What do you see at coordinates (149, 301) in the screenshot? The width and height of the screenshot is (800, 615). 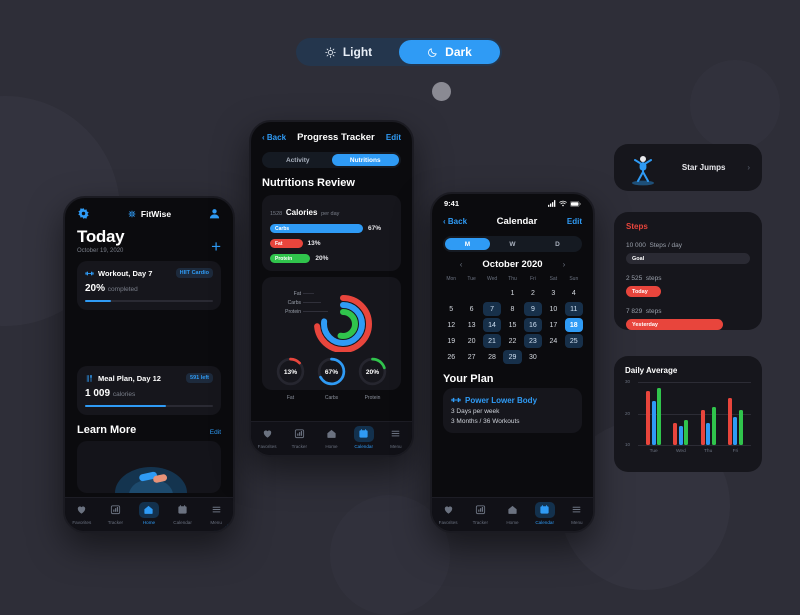 I see `workout-progress-track` at bounding box center [149, 301].